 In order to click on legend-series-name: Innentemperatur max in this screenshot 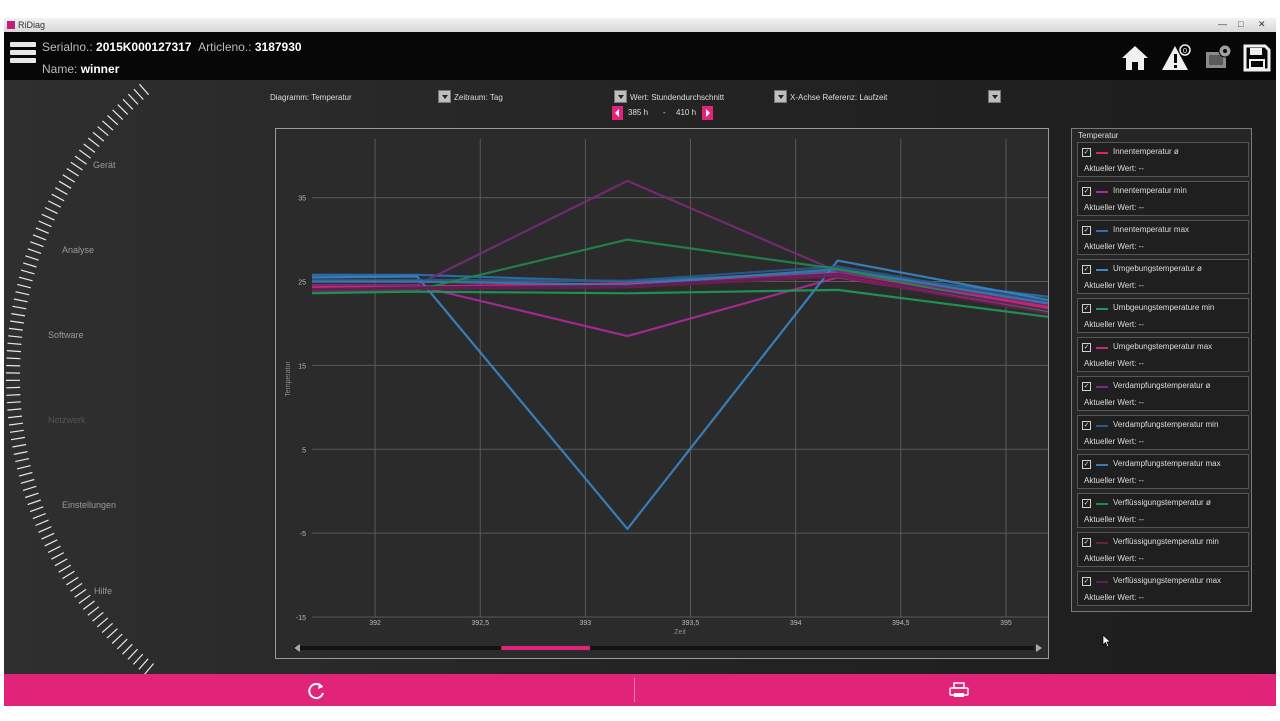, I will do `click(1151, 229)`.